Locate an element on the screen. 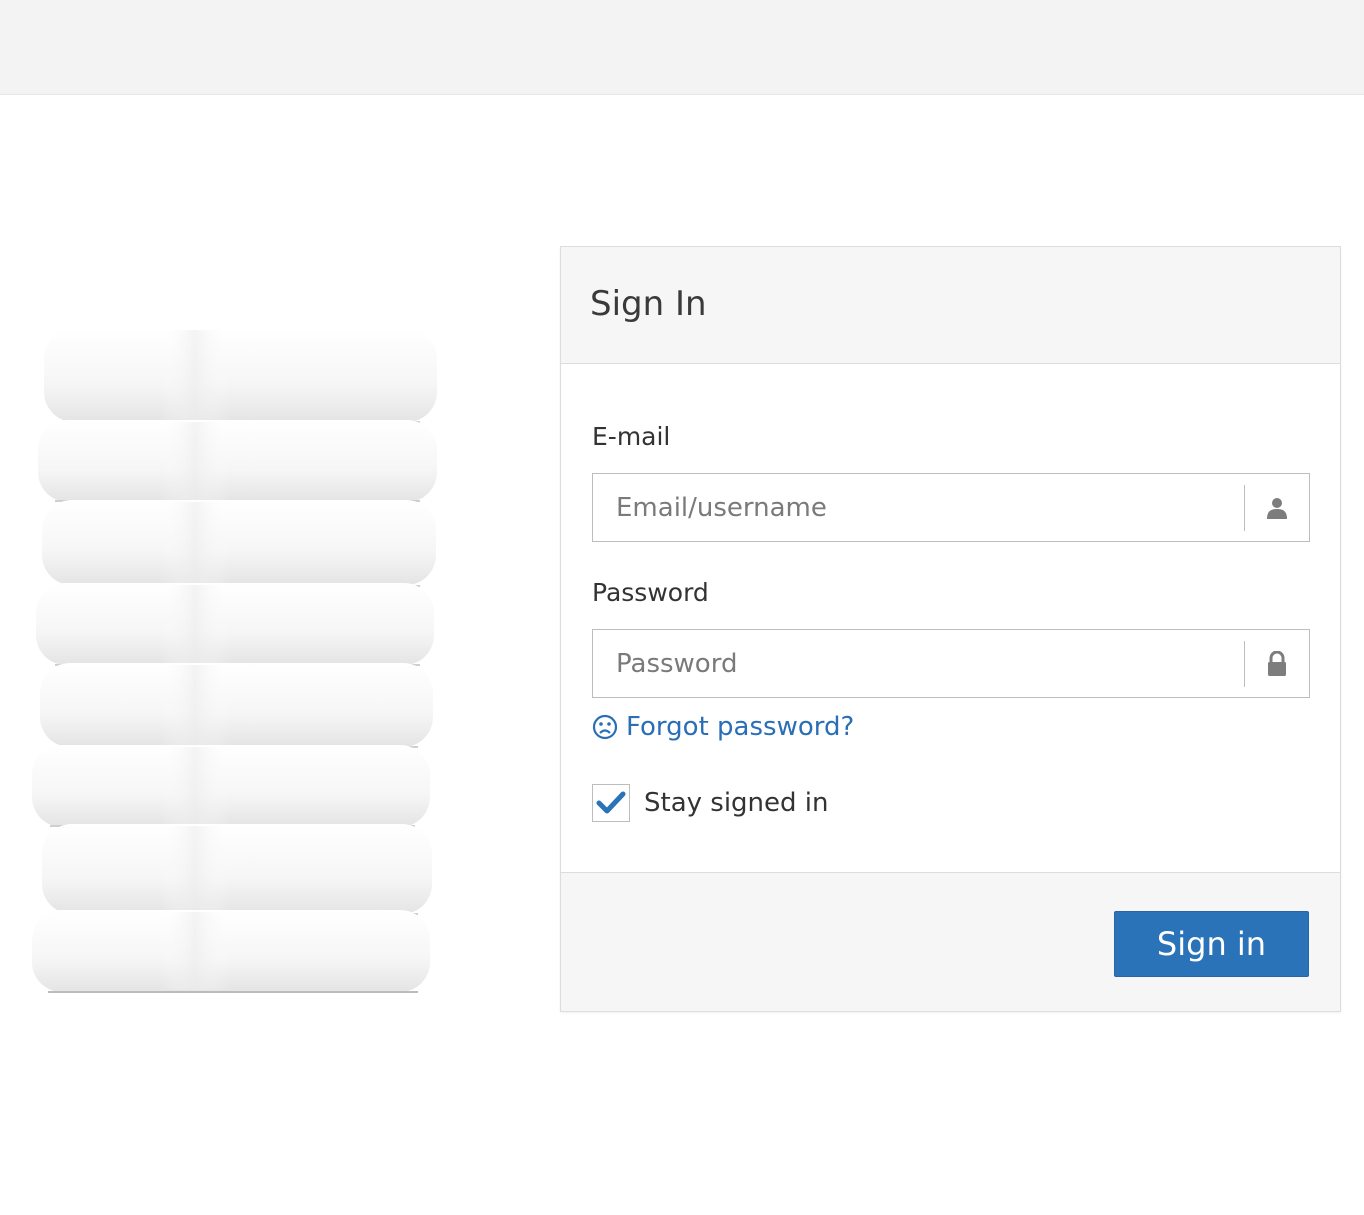 This screenshot has width=1364, height=1215. checkmark-icon is located at coordinates (611, 802).